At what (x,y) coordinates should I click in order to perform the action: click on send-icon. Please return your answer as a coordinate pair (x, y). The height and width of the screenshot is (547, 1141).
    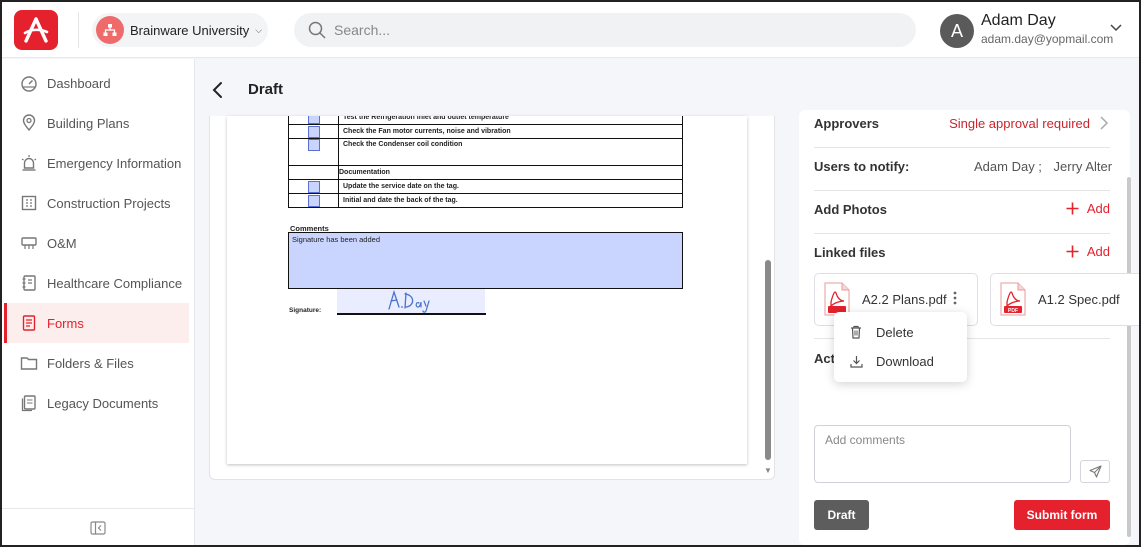
    Looking at the image, I should click on (1095, 471).